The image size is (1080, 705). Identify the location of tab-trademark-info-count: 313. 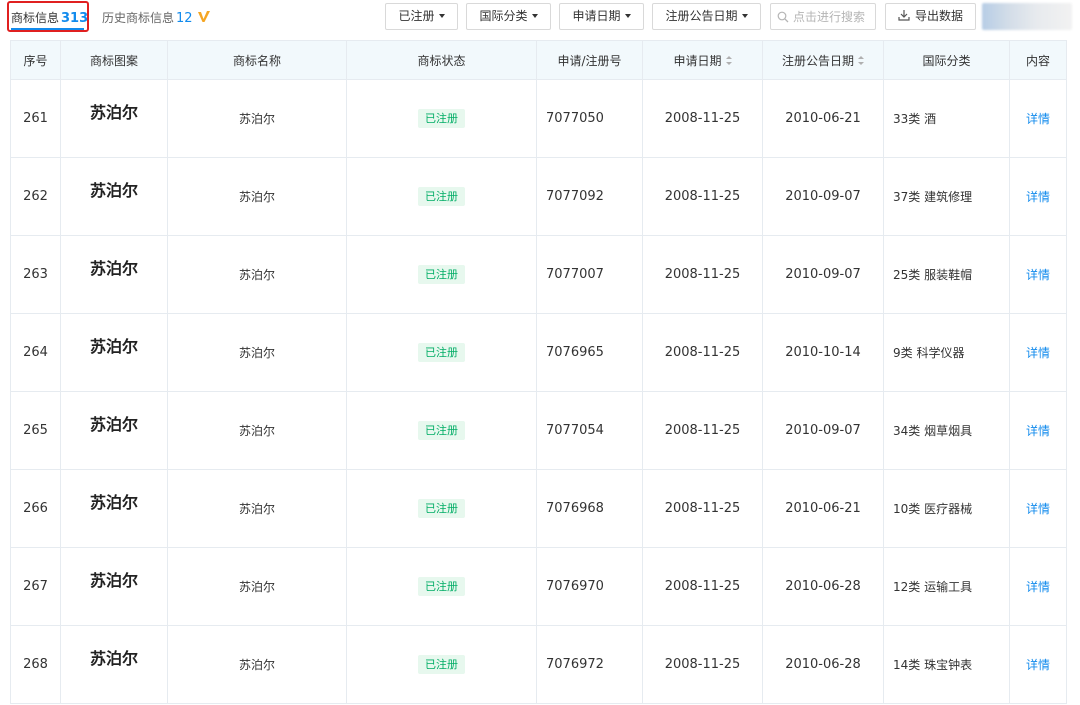
(75, 18).